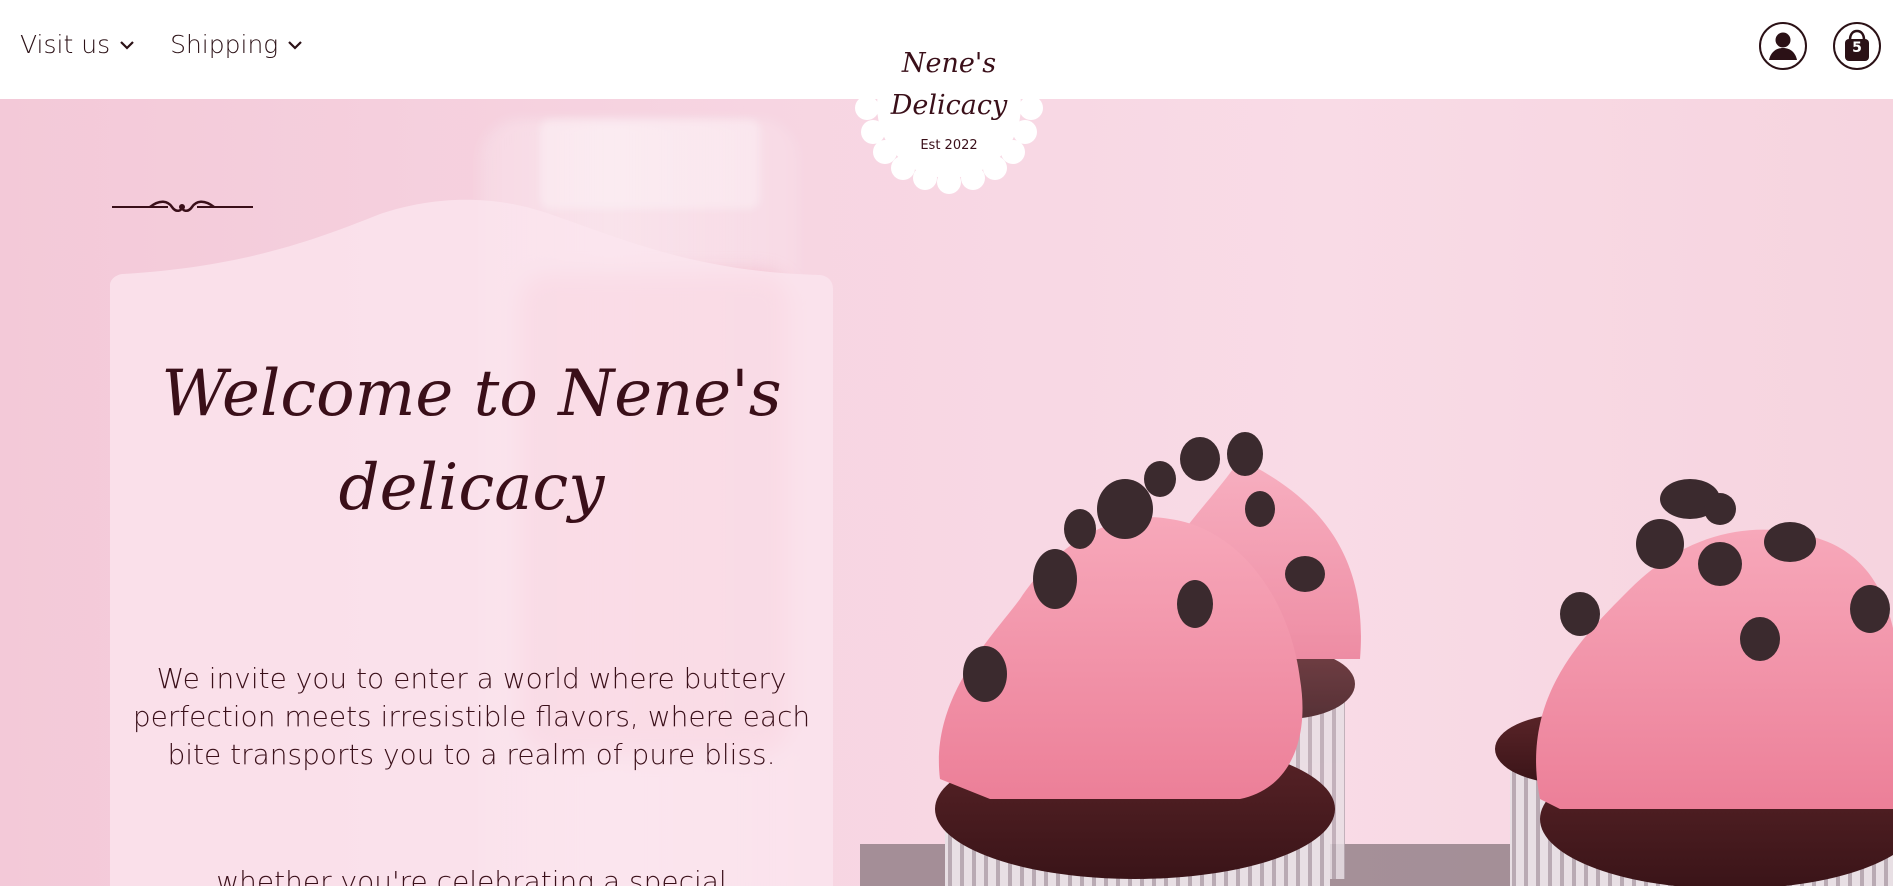 The width and height of the screenshot is (1893, 886). What do you see at coordinates (949, 105) in the screenshot?
I see `logo-line2: Delicacy` at bounding box center [949, 105].